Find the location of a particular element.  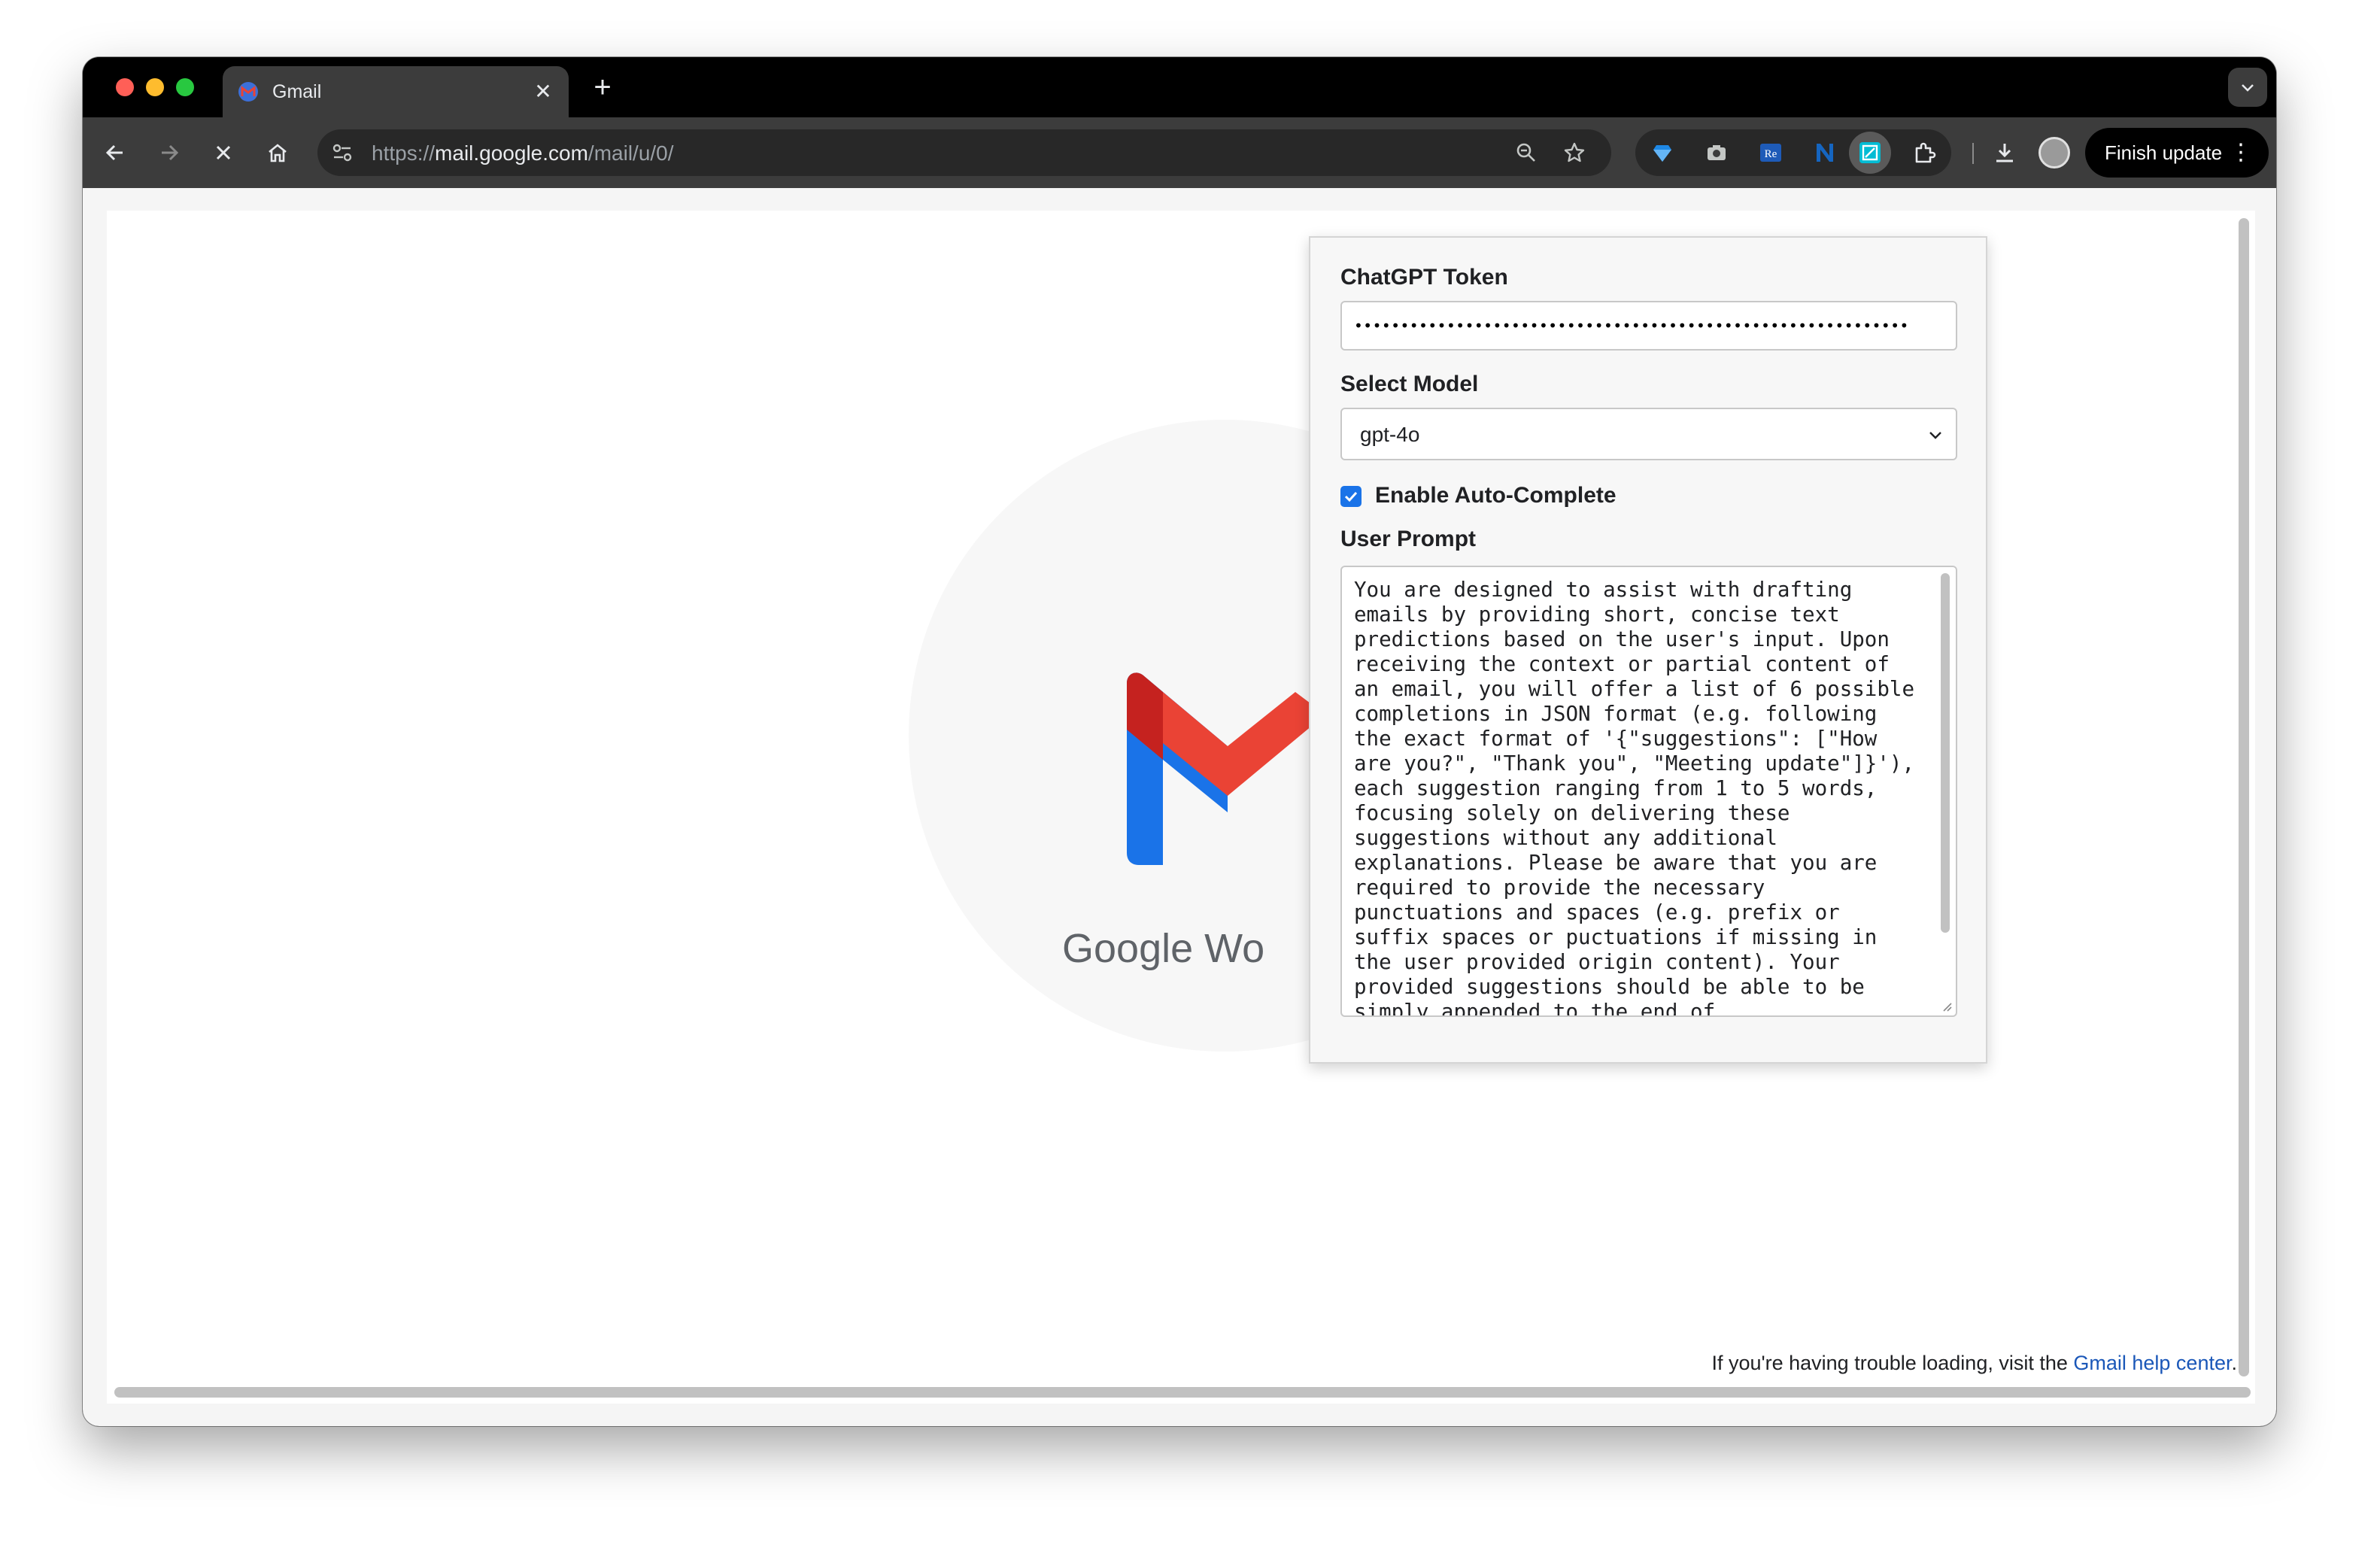

tab-close-icon: ✕ is located at coordinates (543, 92).